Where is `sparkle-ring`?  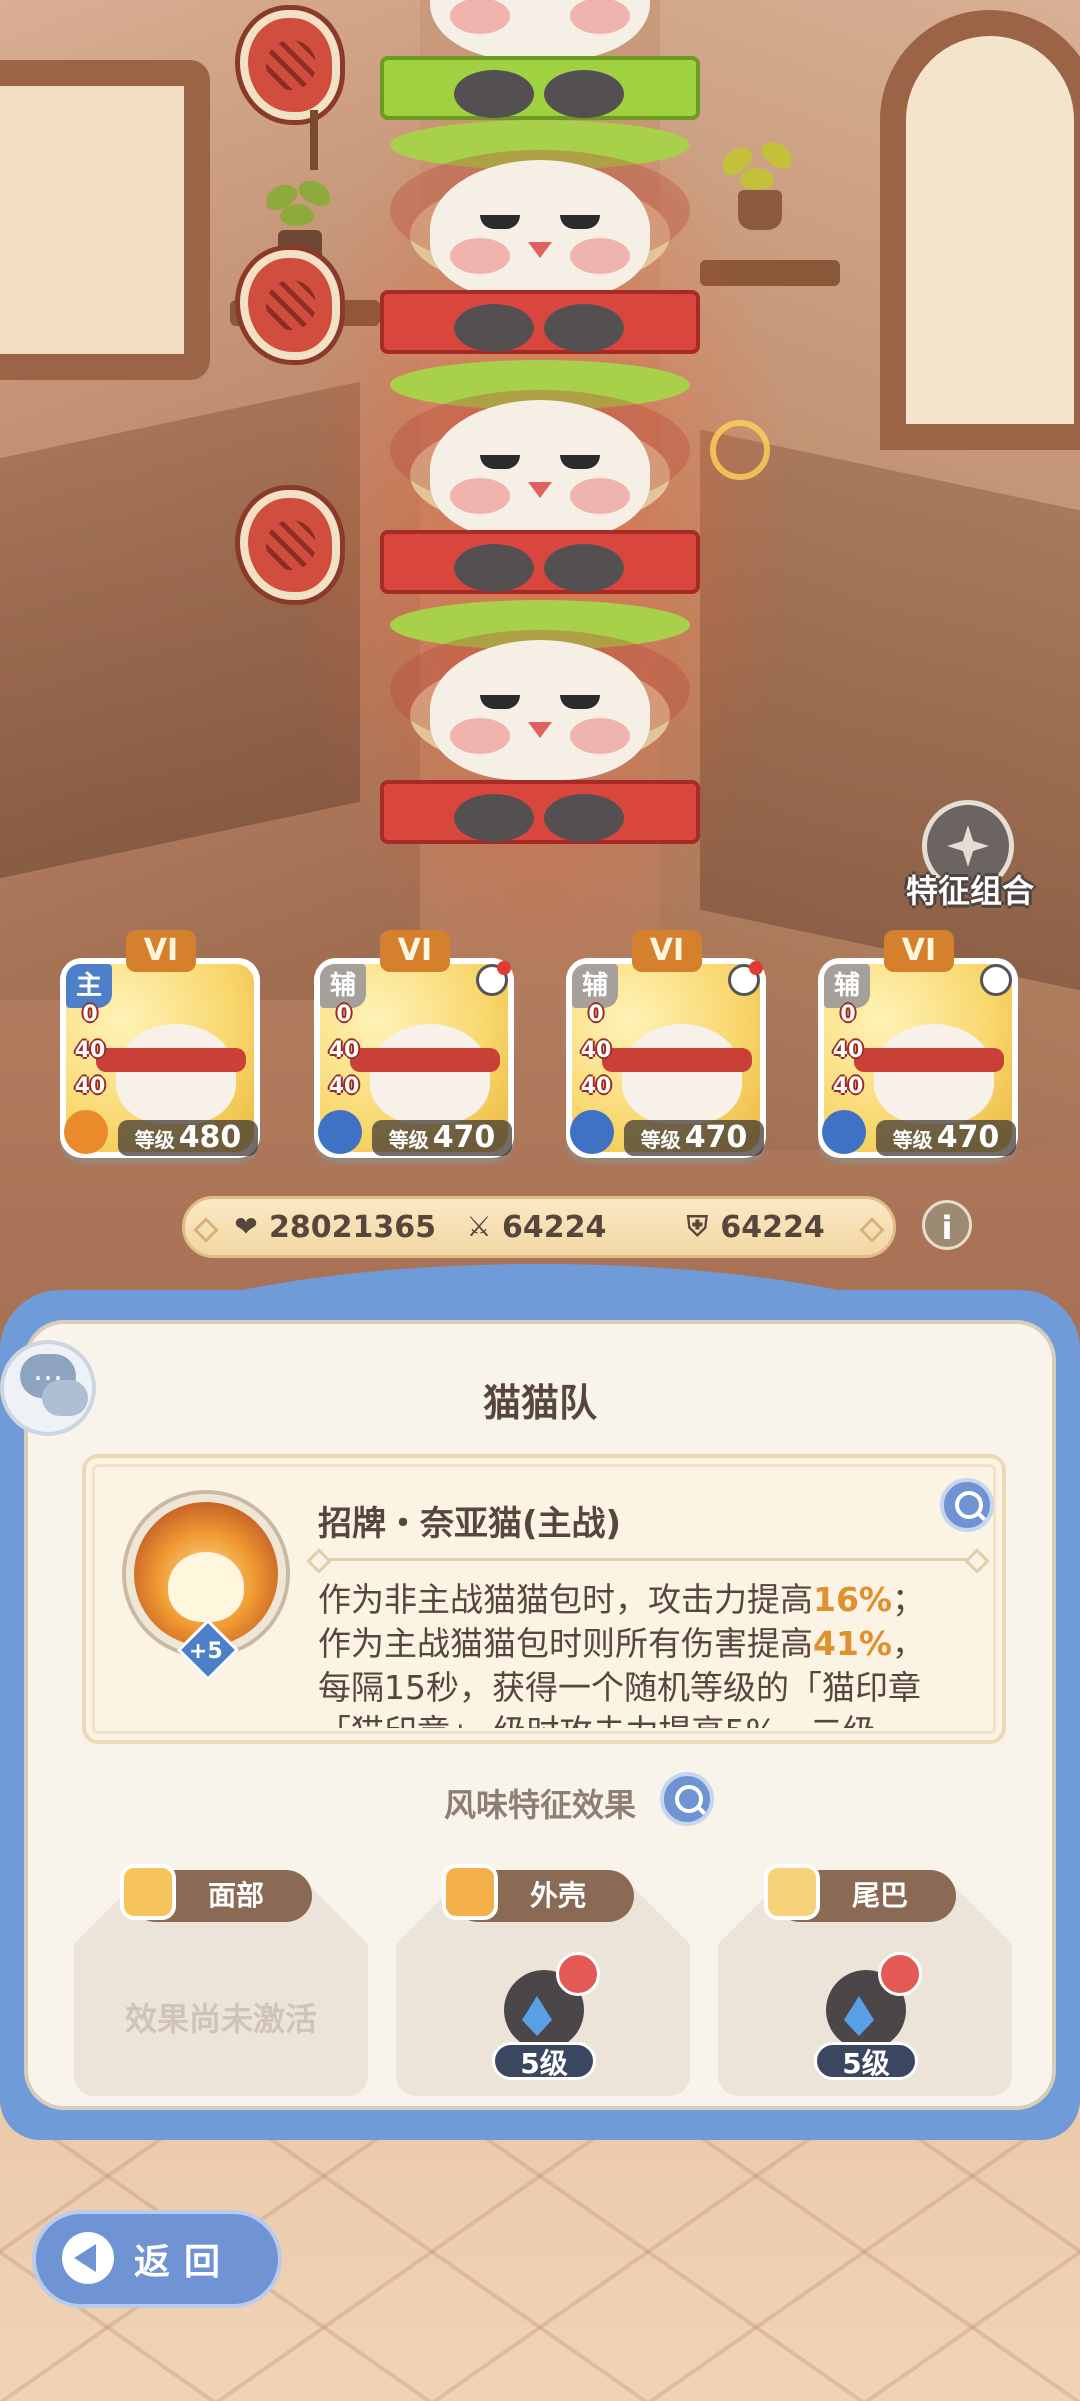 sparkle-ring is located at coordinates (740, 450).